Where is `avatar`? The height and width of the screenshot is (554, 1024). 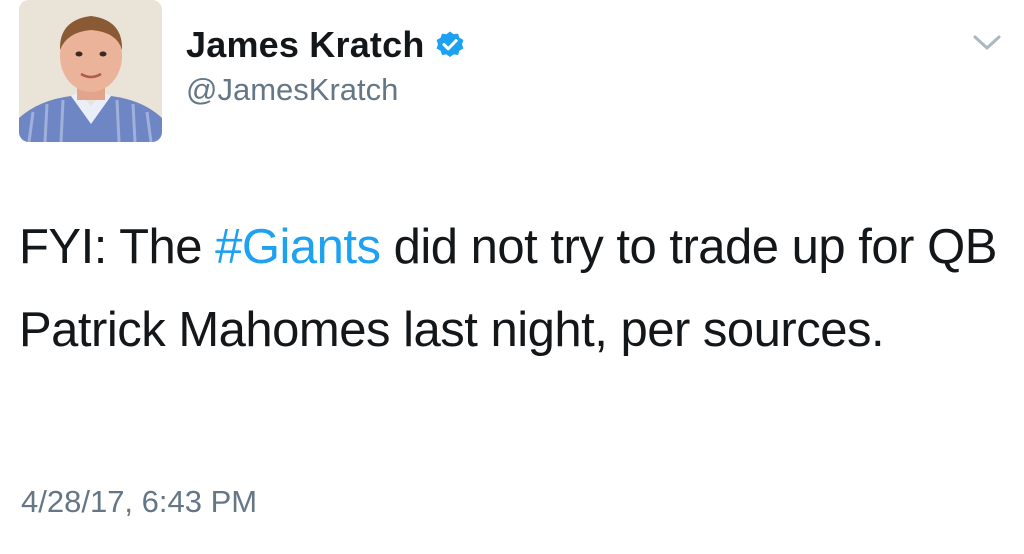 avatar is located at coordinates (90, 71).